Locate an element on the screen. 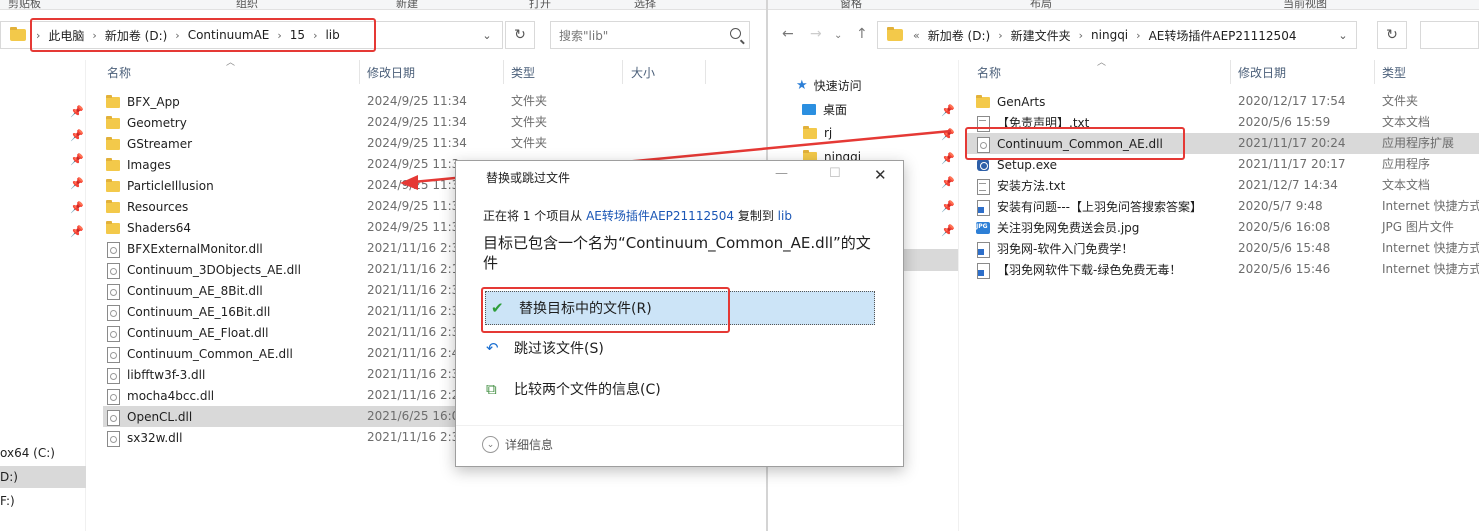 This screenshot has width=1479, height=531. nav-desktop: 桌面 is located at coordinates (824, 109).